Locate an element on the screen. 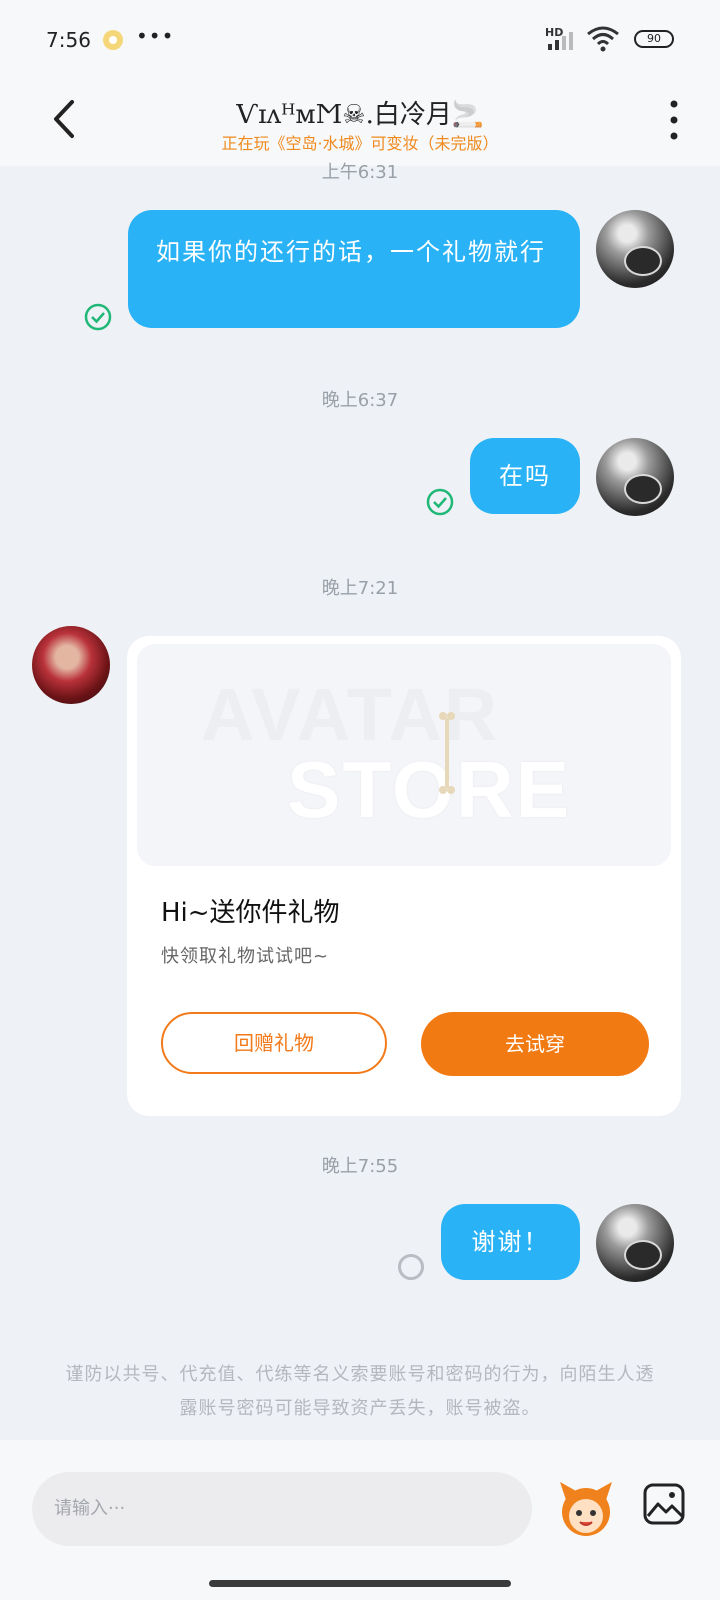  message-timestamp: 晚上6:37 is located at coordinates (360, 400).